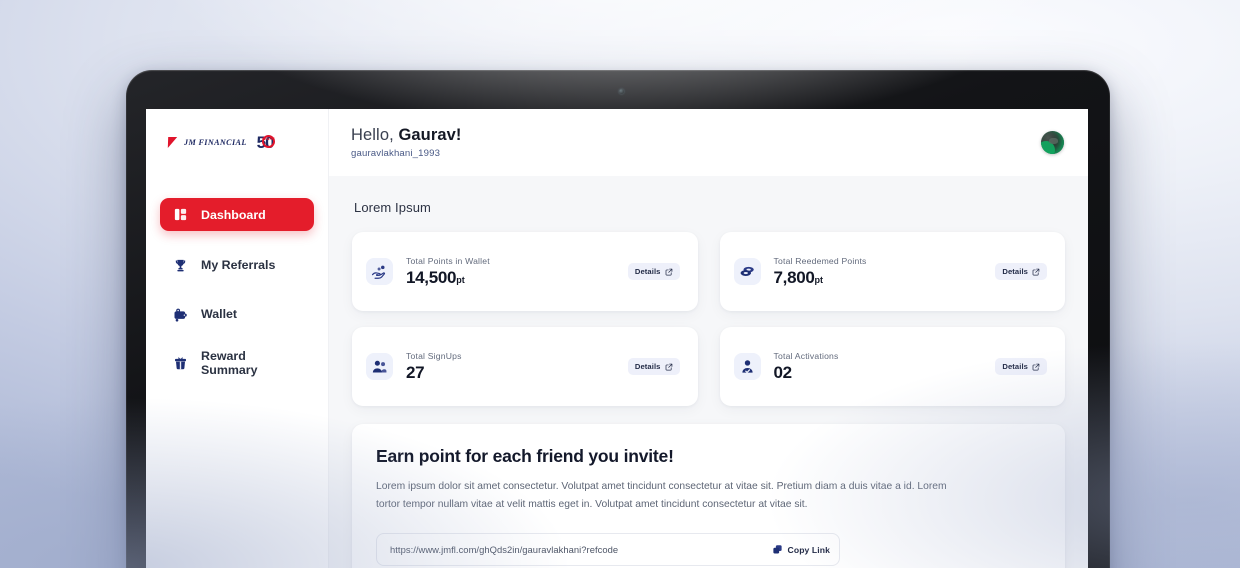 This screenshot has height=568, width=1240. What do you see at coordinates (783, 373) in the screenshot?
I see `stat-number: 02` at bounding box center [783, 373].